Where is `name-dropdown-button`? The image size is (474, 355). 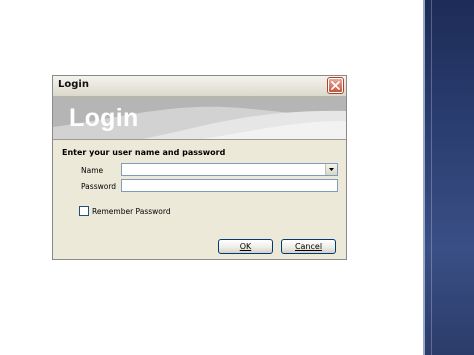
name-dropdown-button is located at coordinates (331, 169).